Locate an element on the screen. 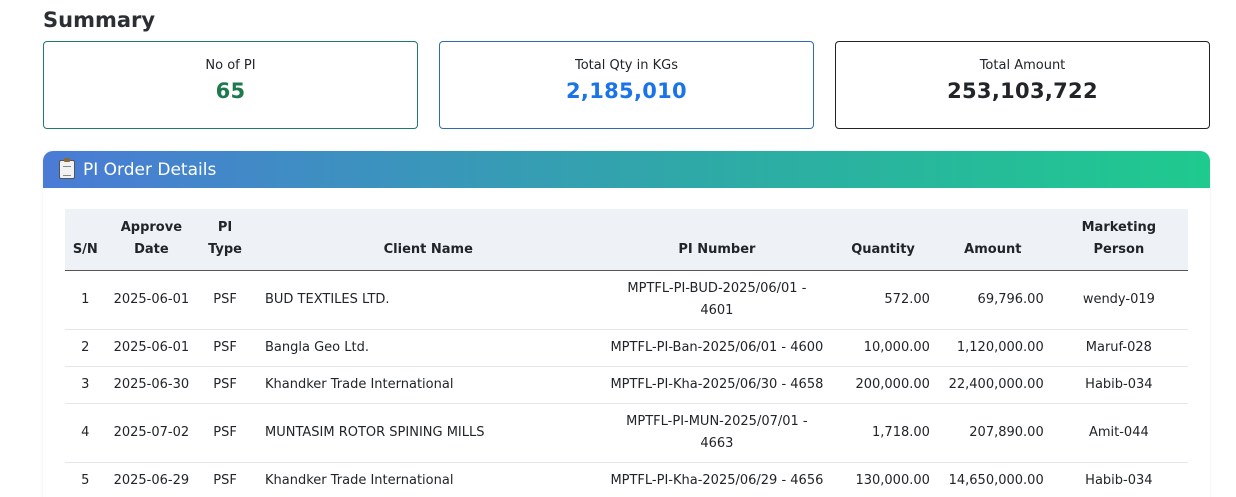 The image size is (1236, 497). clipboard-icon is located at coordinates (67, 168).